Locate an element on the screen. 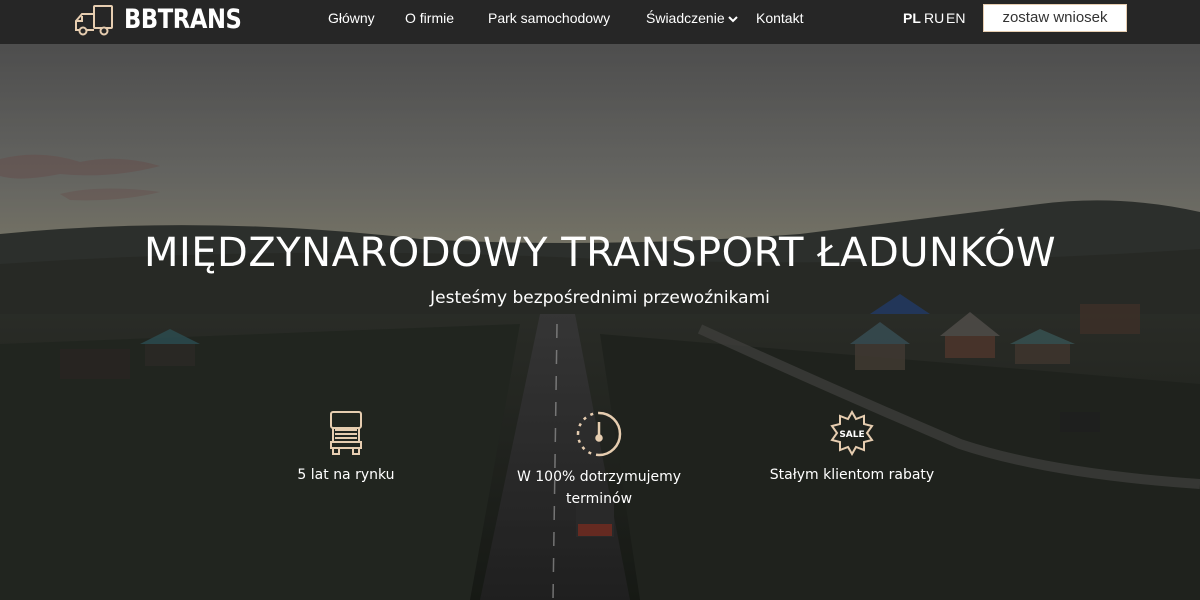  feature-discounts: SALE Stałym klientom rabaty is located at coordinates (852, 448).